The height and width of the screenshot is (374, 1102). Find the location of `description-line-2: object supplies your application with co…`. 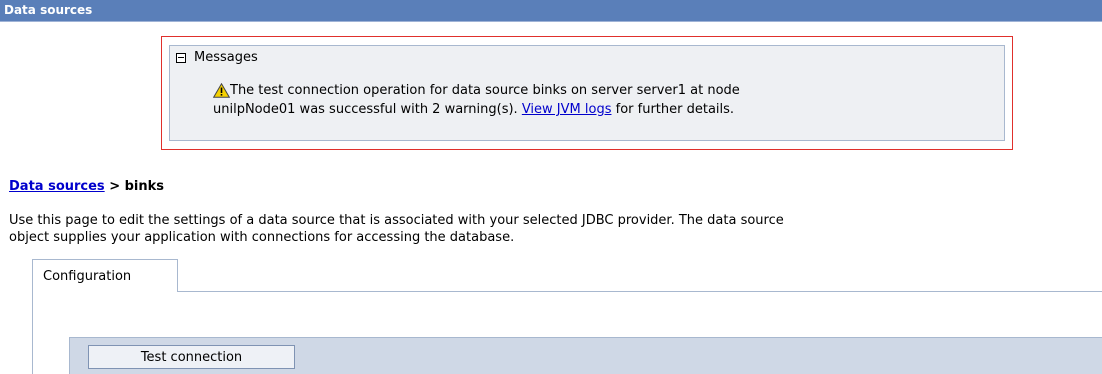

description-line-2: object supplies your application with co… is located at coordinates (262, 237).